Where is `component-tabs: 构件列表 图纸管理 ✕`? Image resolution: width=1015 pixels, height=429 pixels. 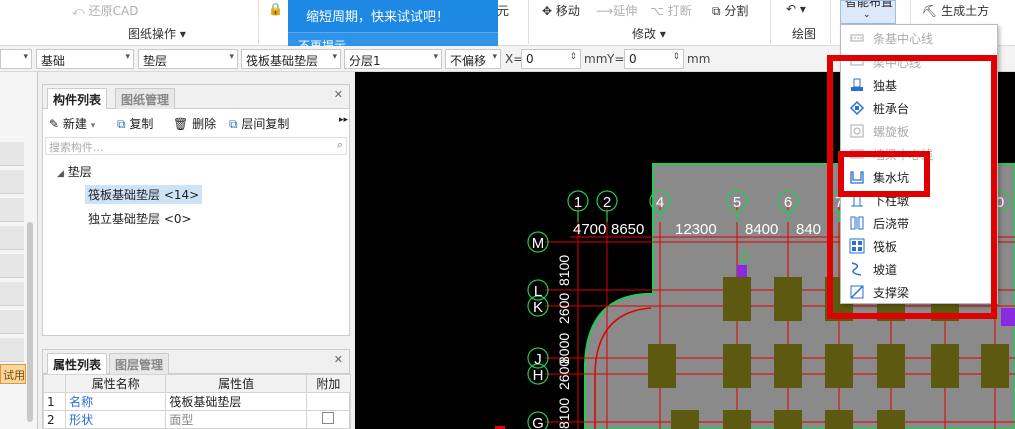 component-tabs: 构件列表 图纸管理 ✕ is located at coordinates (196, 97).